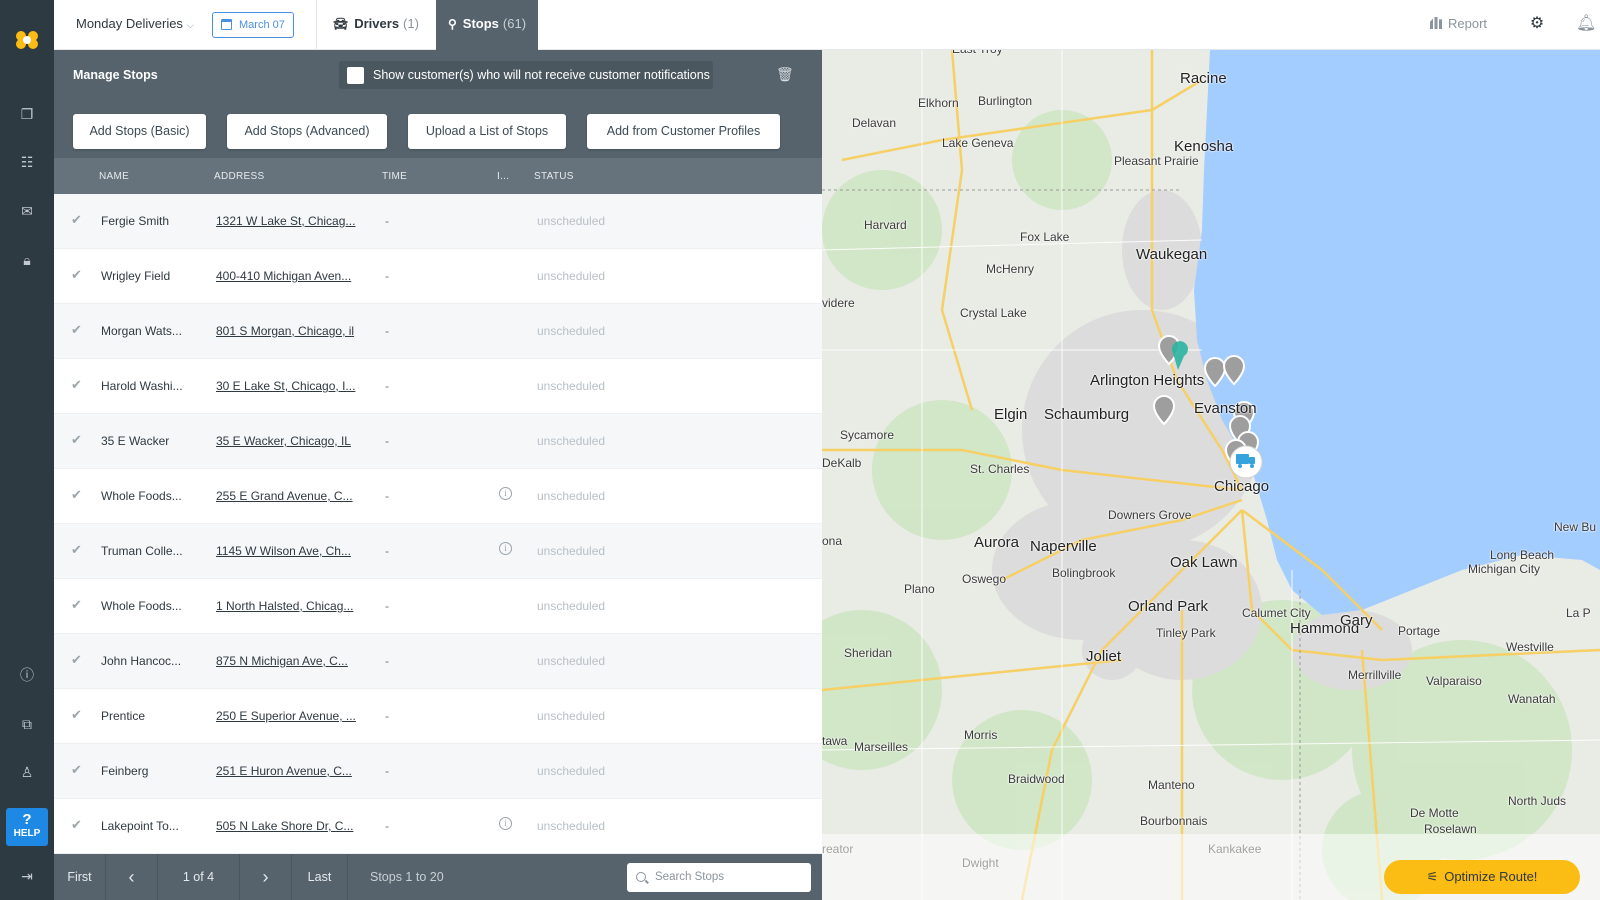 The width and height of the screenshot is (1600, 900). What do you see at coordinates (1010, 269) in the screenshot?
I see `map-city-label: McHenry` at bounding box center [1010, 269].